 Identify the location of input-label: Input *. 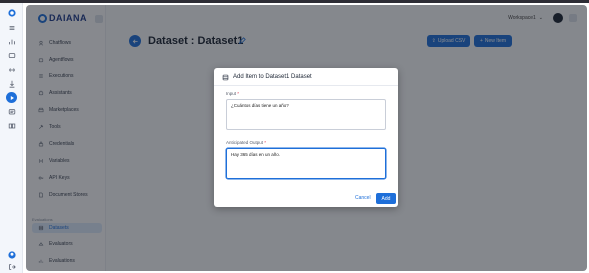
(232, 93).